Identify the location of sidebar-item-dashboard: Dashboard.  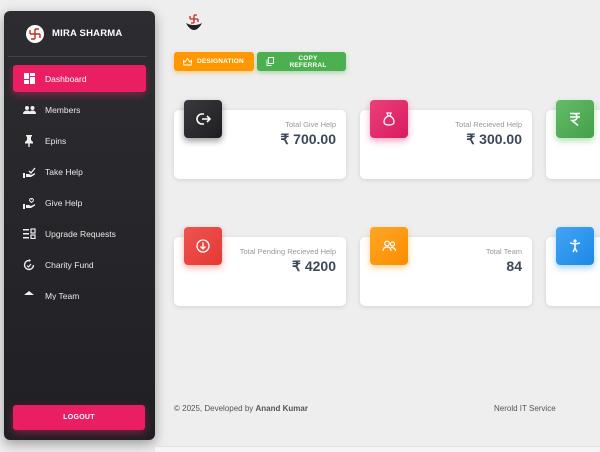
(79, 78).